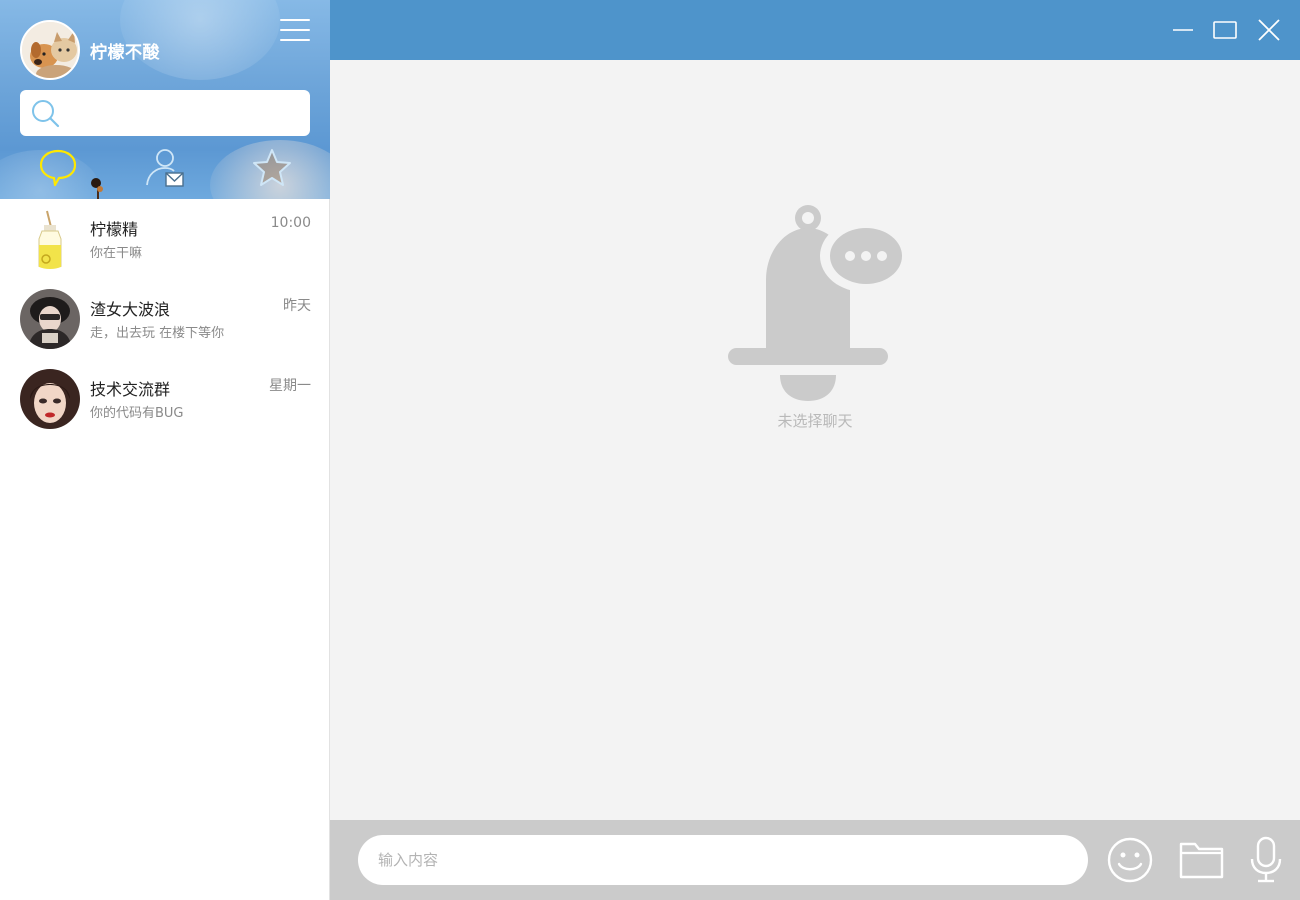  What do you see at coordinates (183, 113) in the screenshot?
I see `search-input` at bounding box center [183, 113].